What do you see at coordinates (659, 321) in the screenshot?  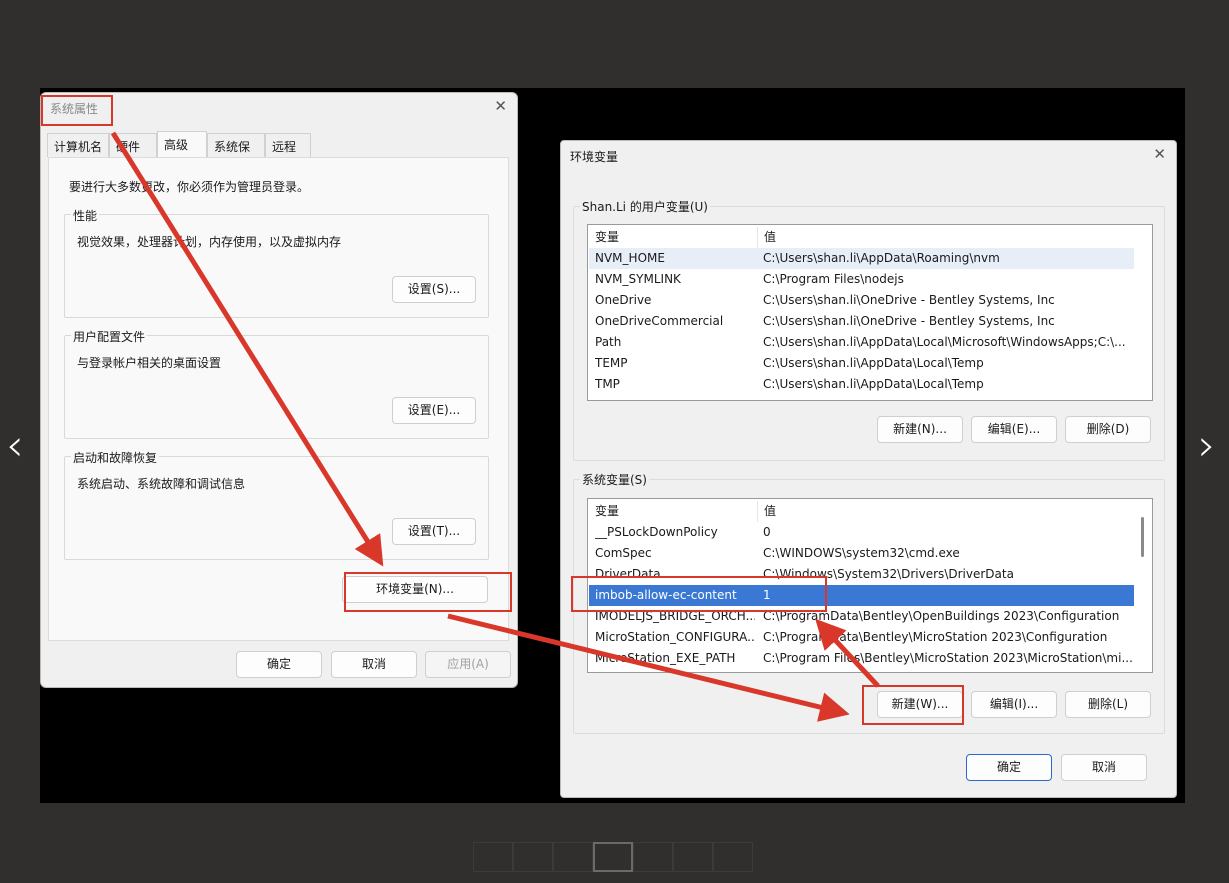 I see `variable-name: OneDriveCommercial` at bounding box center [659, 321].